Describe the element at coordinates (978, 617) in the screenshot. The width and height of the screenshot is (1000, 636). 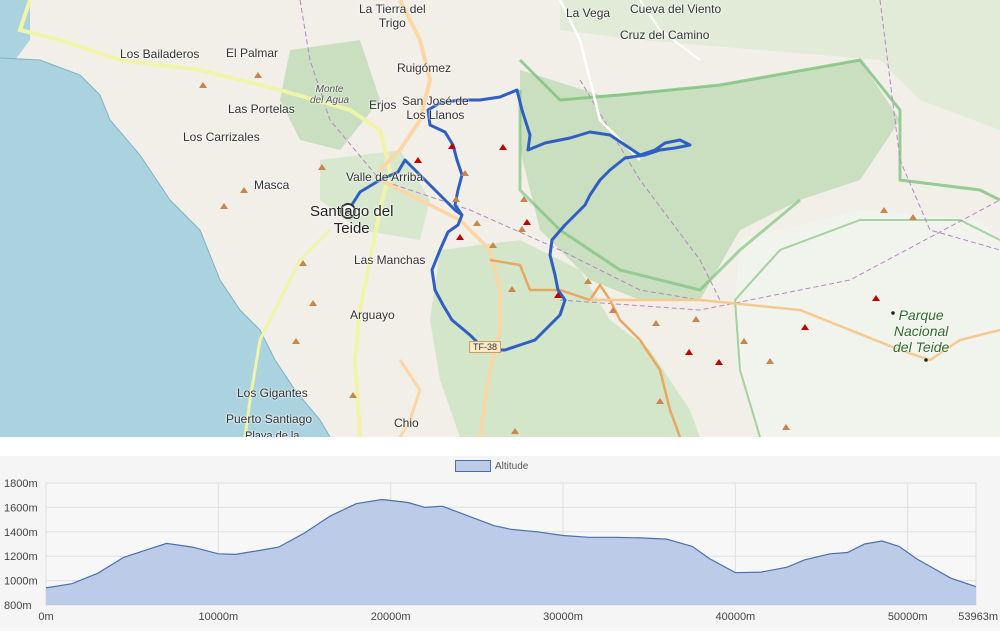
I see `x-tick-label: 53963m` at that location.